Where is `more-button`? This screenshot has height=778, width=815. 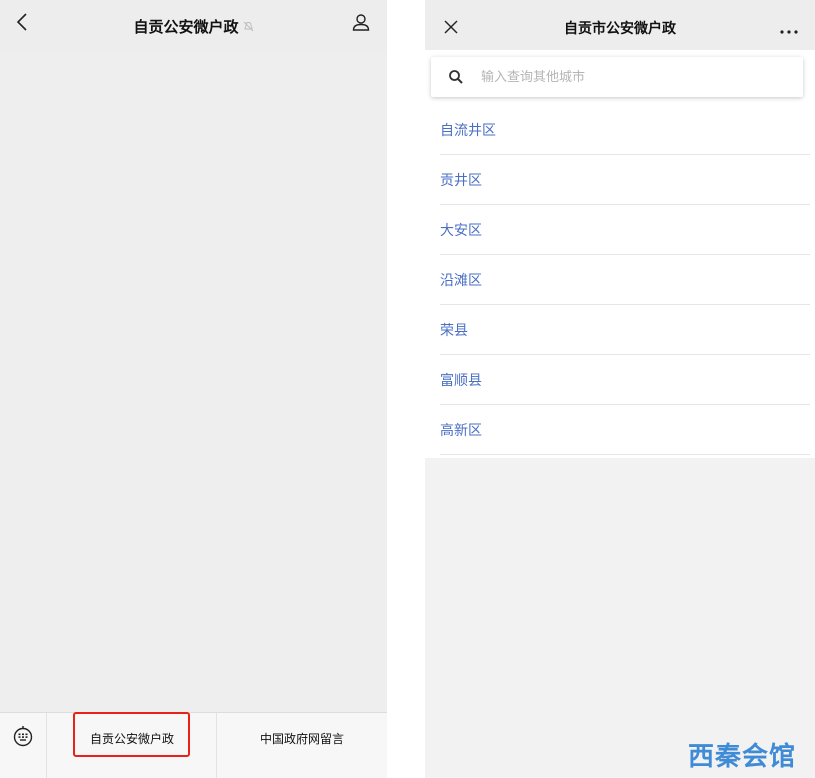 more-button is located at coordinates (789, 28).